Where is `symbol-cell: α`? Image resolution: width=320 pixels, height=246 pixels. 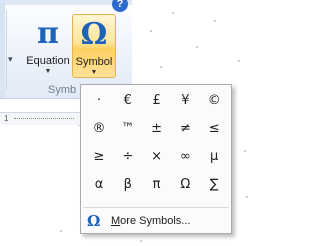 symbol-cell: α is located at coordinates (99, 184).